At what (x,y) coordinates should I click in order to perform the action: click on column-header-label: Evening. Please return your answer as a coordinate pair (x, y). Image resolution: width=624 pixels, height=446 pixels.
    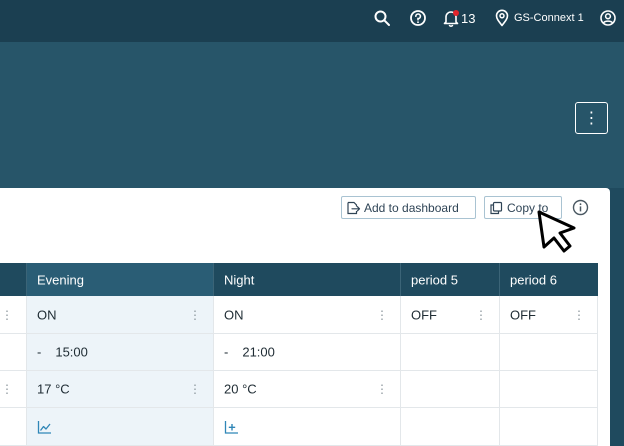
    Looking at the image, I should click on (60, 279).